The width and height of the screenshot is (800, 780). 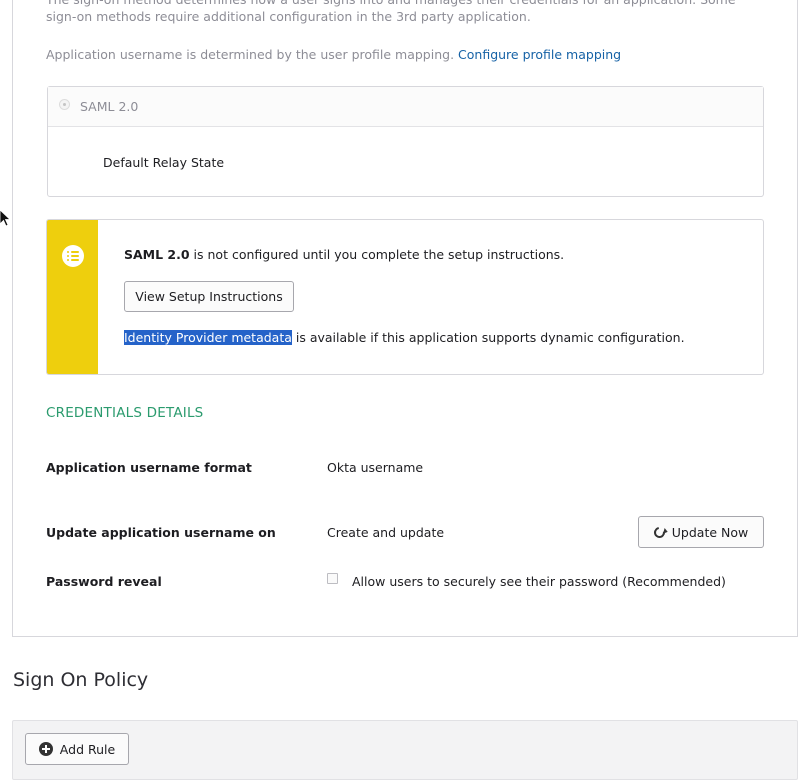 What do you see at coordinates (659, 532) in the screenshot?
I see `refresh-icon` at bounding box center [659, 532].